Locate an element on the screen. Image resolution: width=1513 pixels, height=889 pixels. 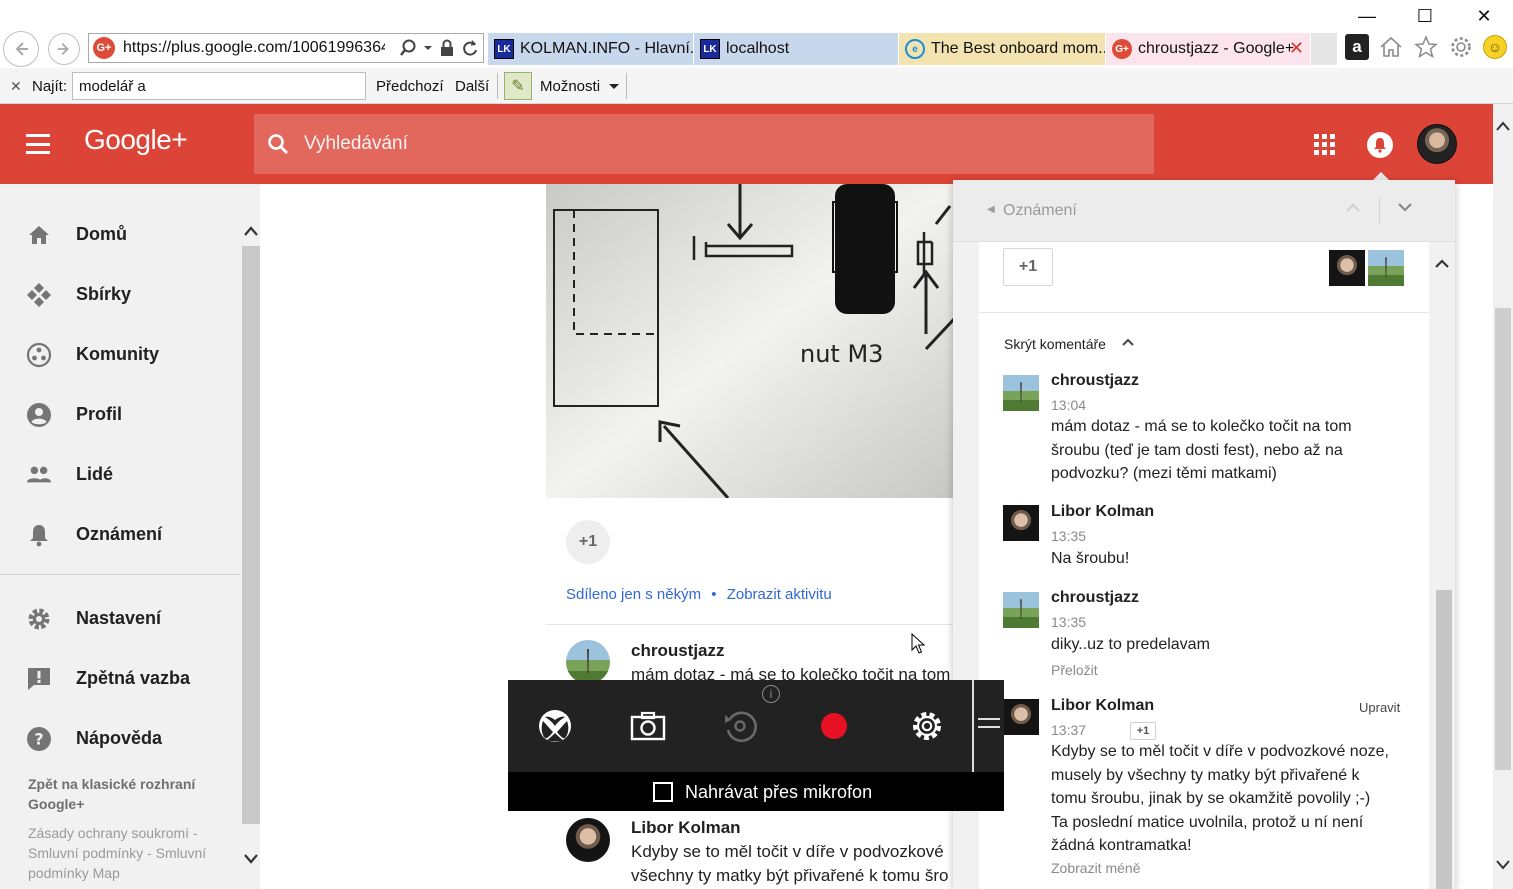
page-scroll-up-icon is located at coordinates (1503, 126).